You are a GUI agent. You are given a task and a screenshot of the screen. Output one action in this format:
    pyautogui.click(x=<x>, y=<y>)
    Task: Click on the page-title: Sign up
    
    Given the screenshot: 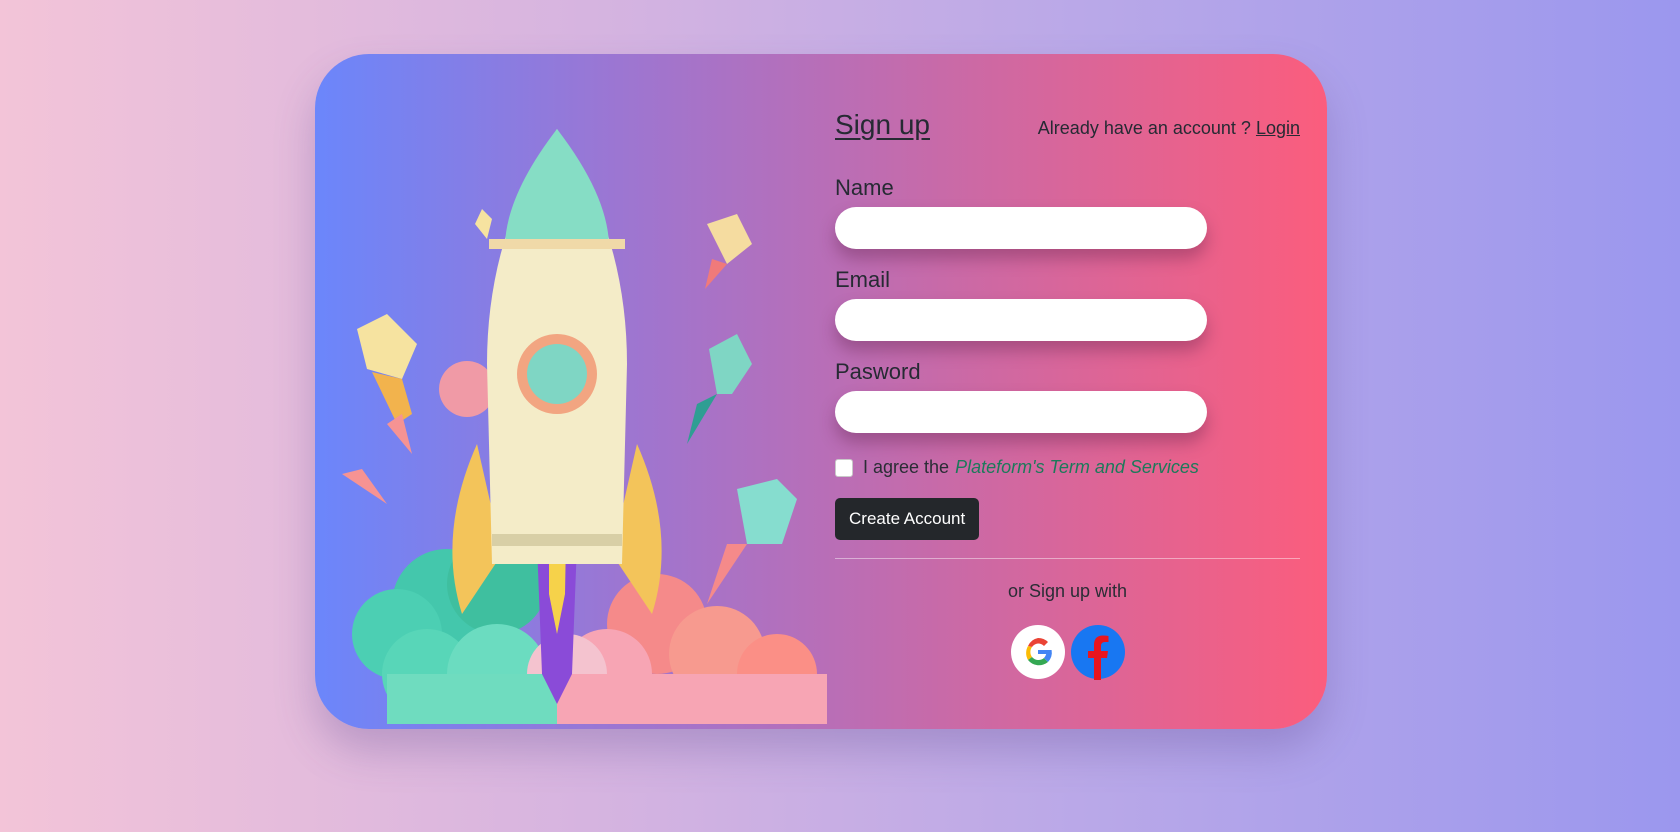 What is the action you would take?
    pyautogui.click(x=882, y=124)
    